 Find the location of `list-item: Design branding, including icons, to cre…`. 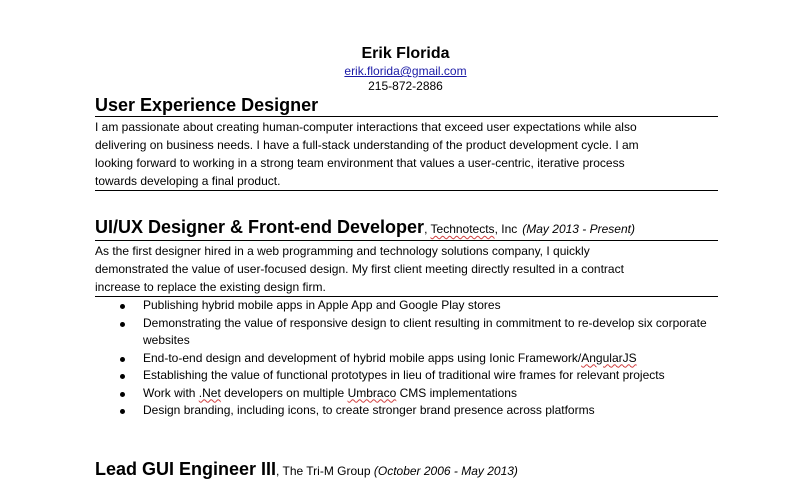

list-item: Design branding, including icons, to cre… is located at coordinates (406, 411).